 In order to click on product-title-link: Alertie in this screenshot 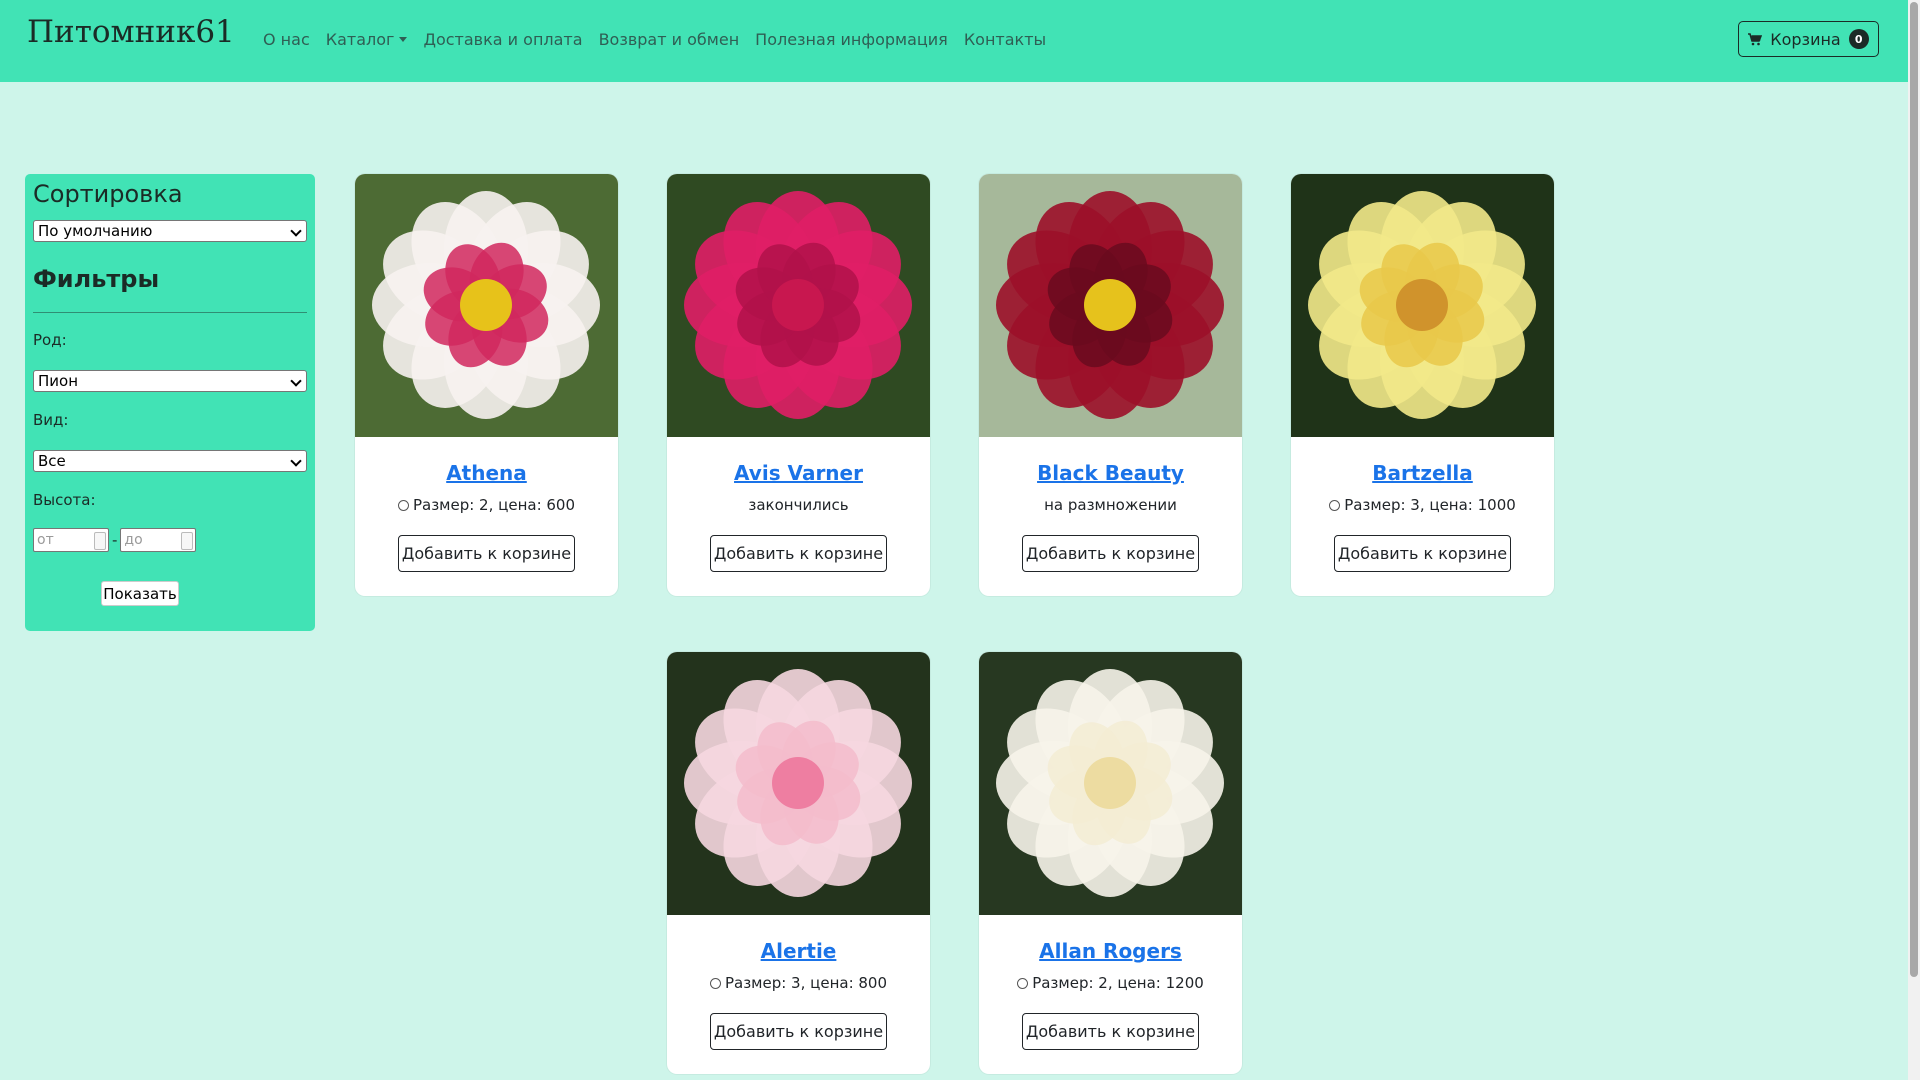, I will do `click(798, 951)`.